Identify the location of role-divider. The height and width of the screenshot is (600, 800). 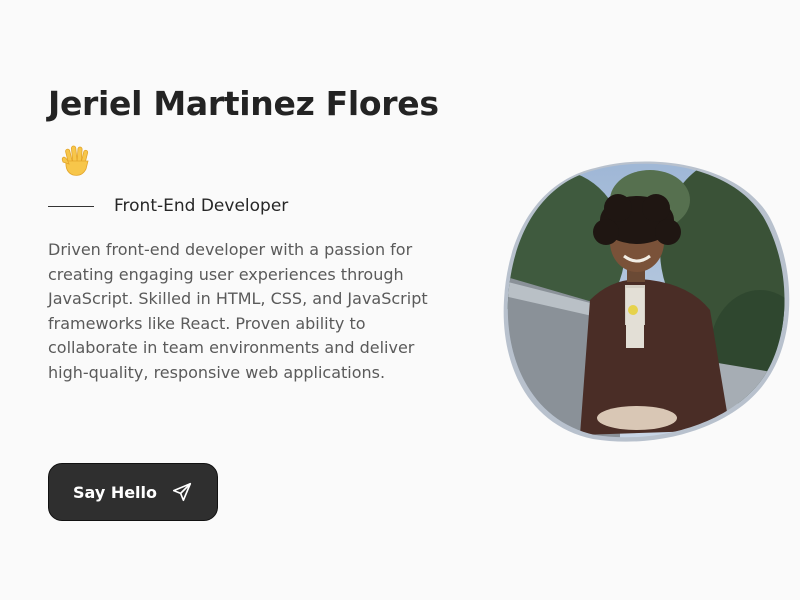
(71, 206).